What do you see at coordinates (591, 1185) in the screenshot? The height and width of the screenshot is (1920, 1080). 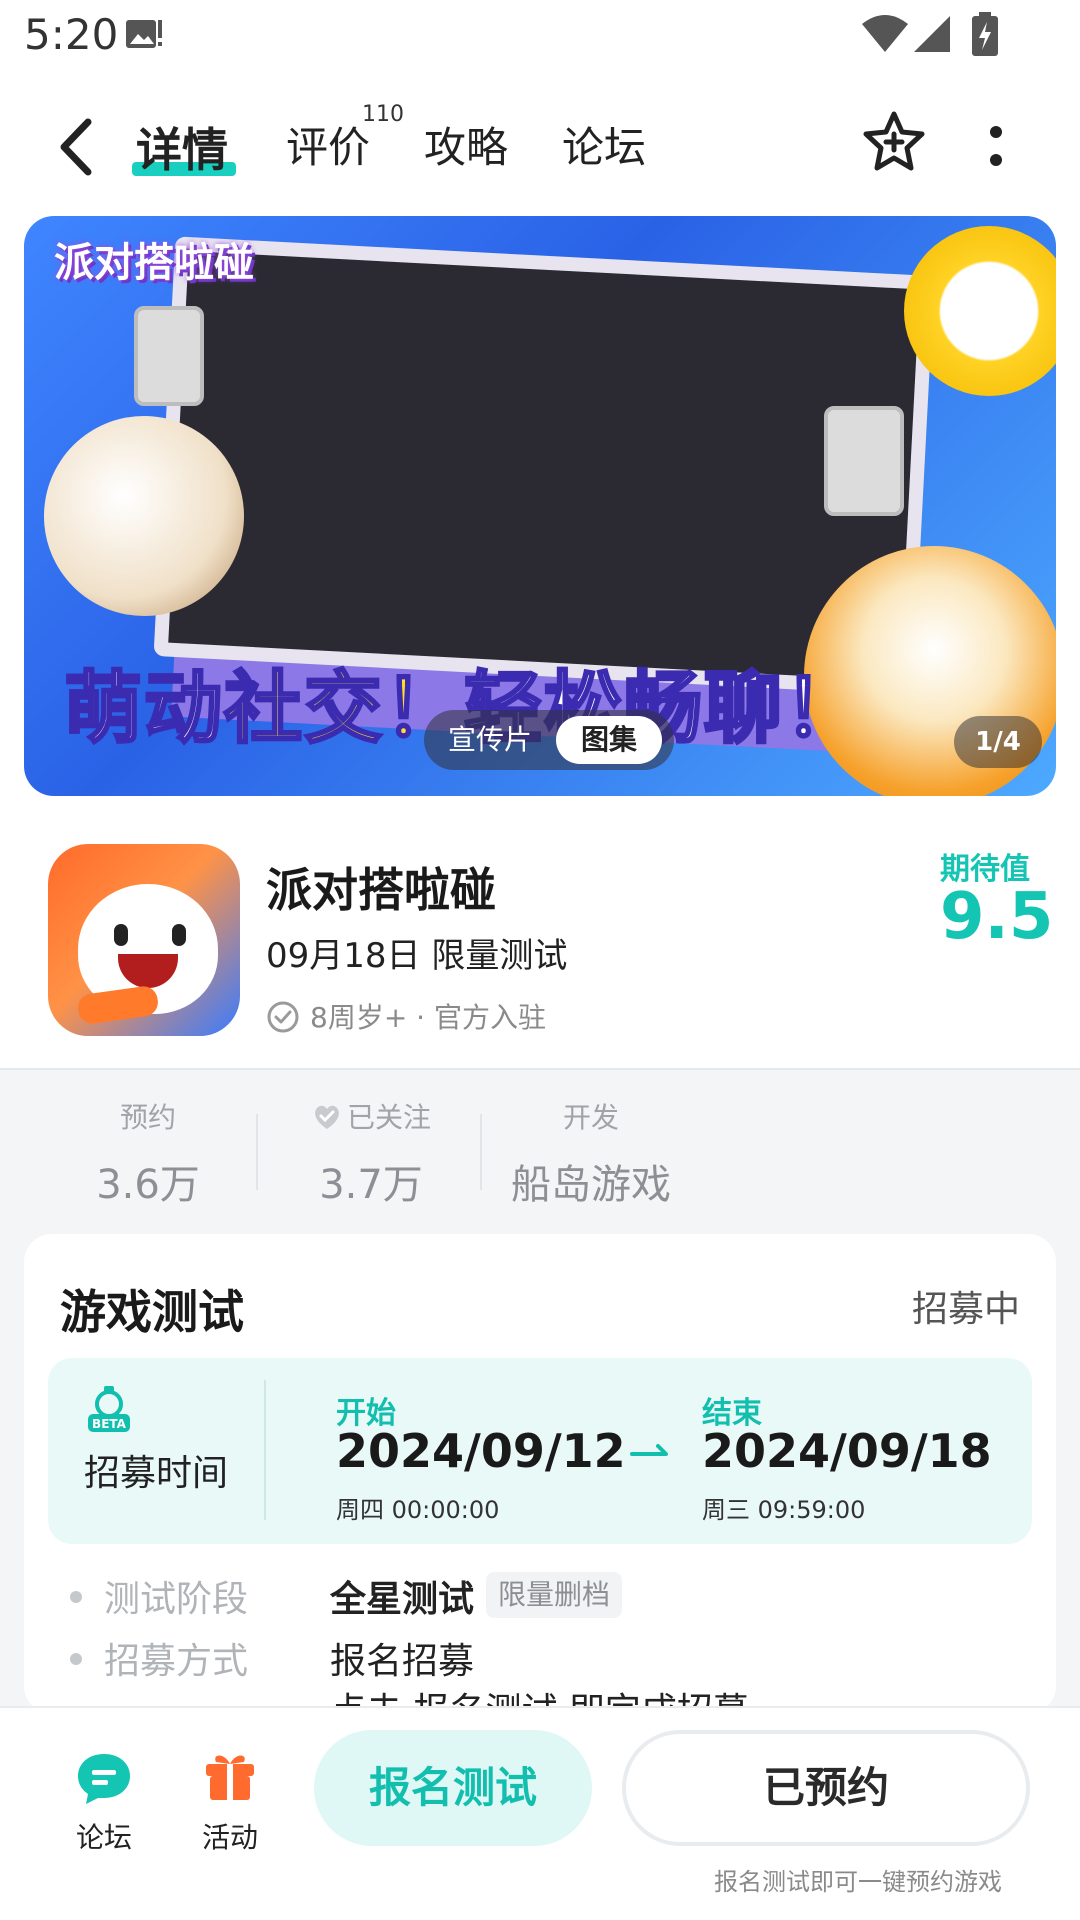 I see `stat-value: 船岛游戏` at bounding box center [591, 1185].